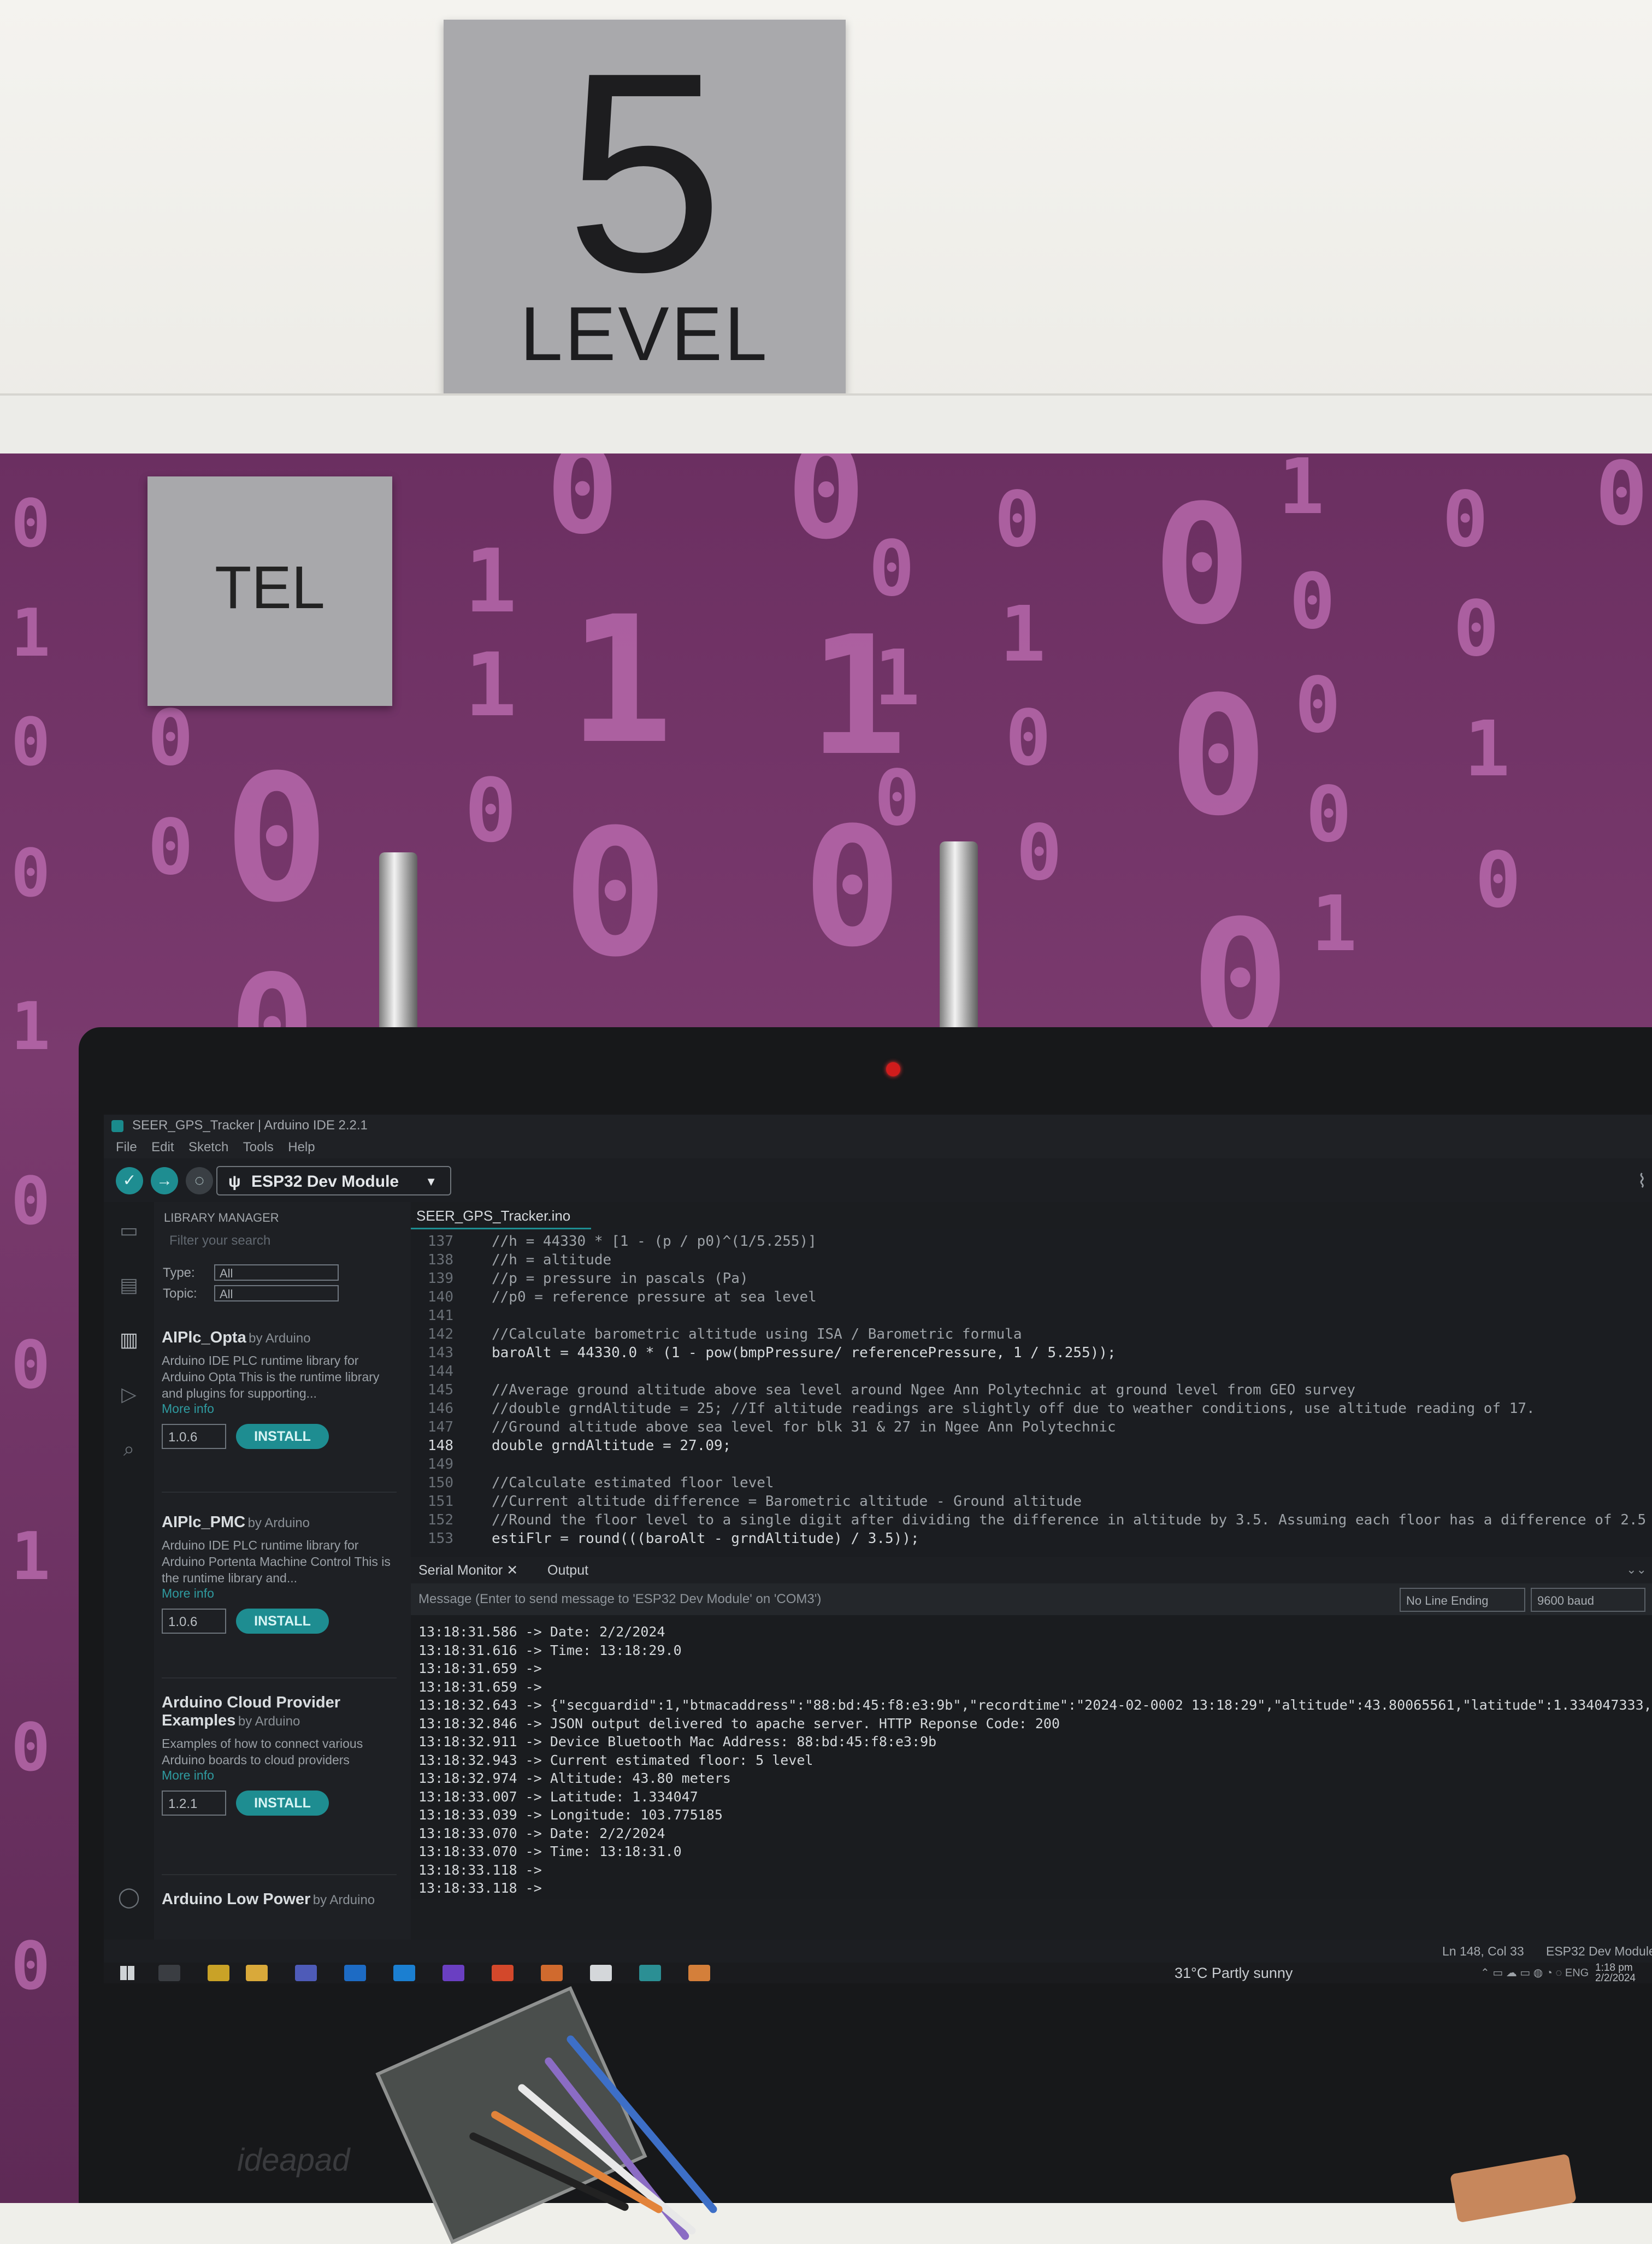 The image size is (1652, 2244). Describe the element at coordinates (169, 1973) in the screenshot. I see `task-view-icon` at that location.